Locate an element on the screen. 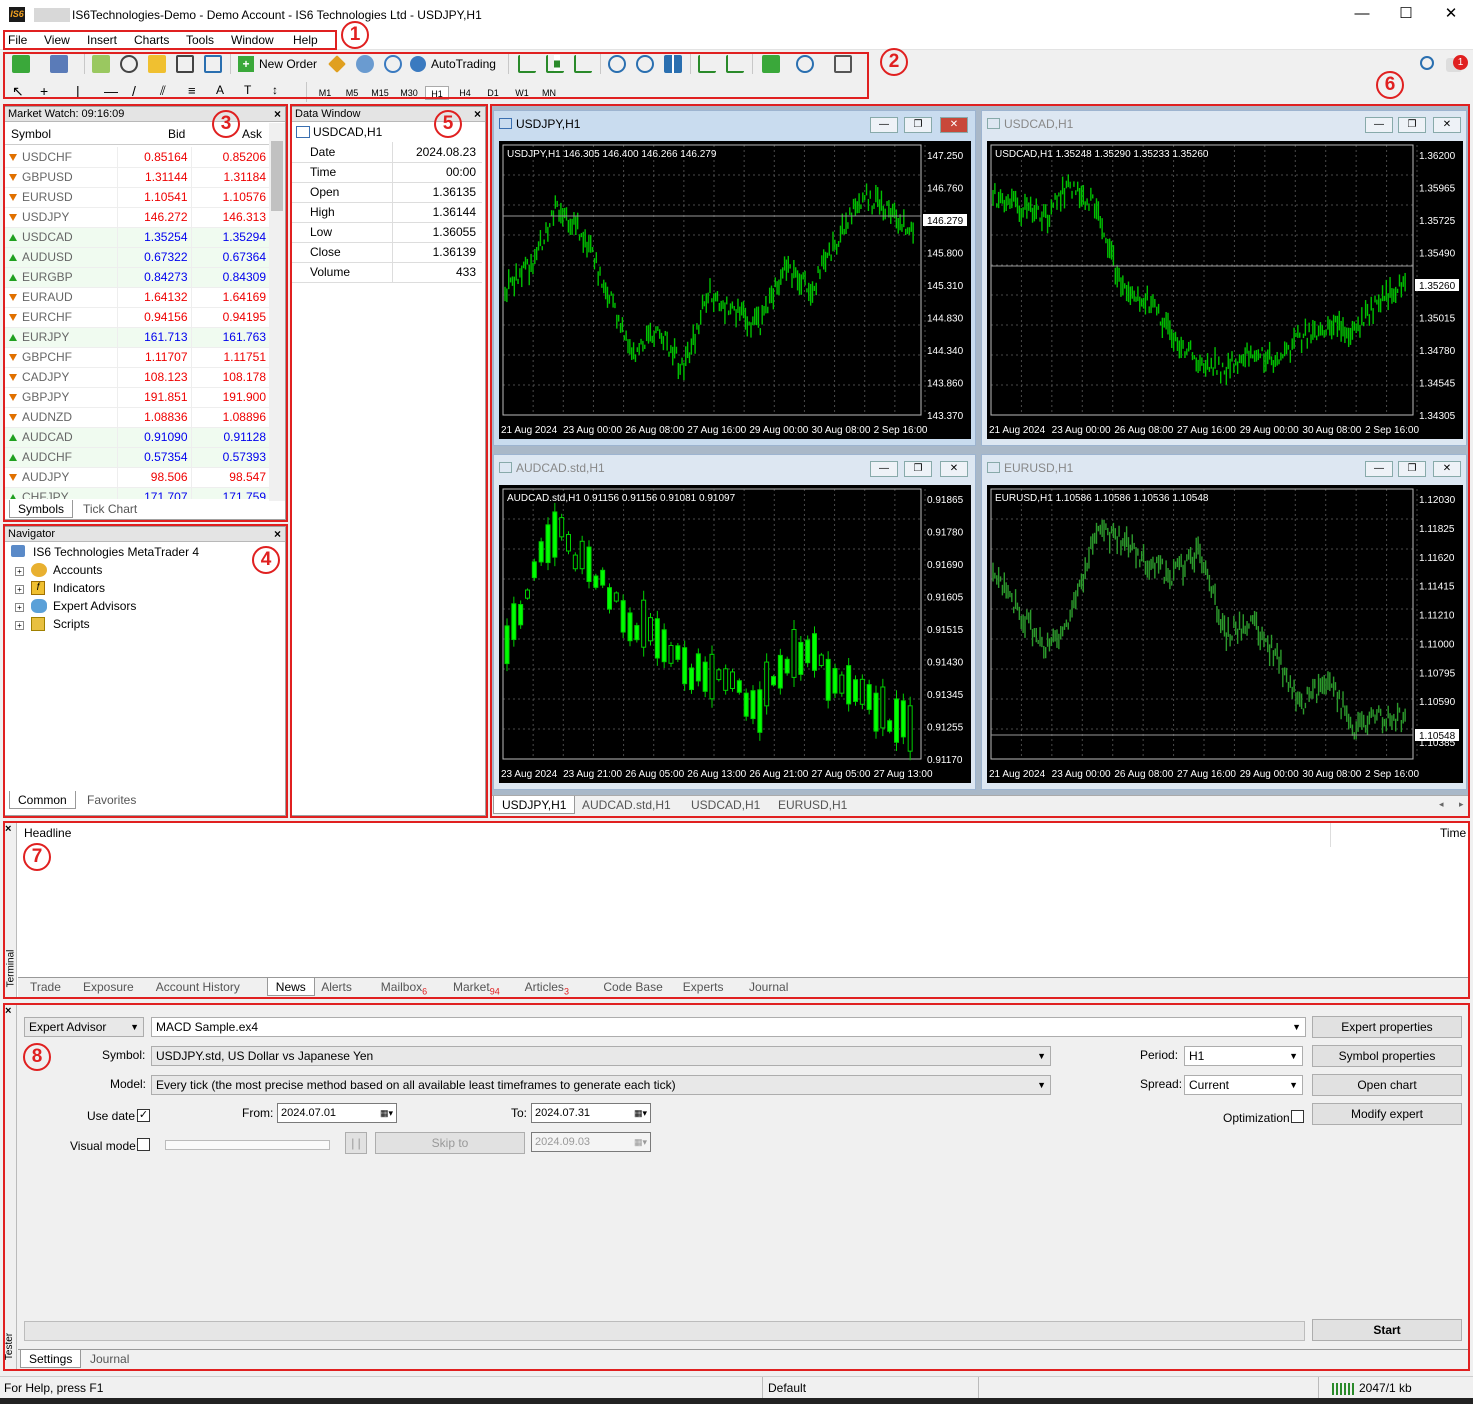  scroll-right-icon: ▸ is located at coordinates (1461, 804).